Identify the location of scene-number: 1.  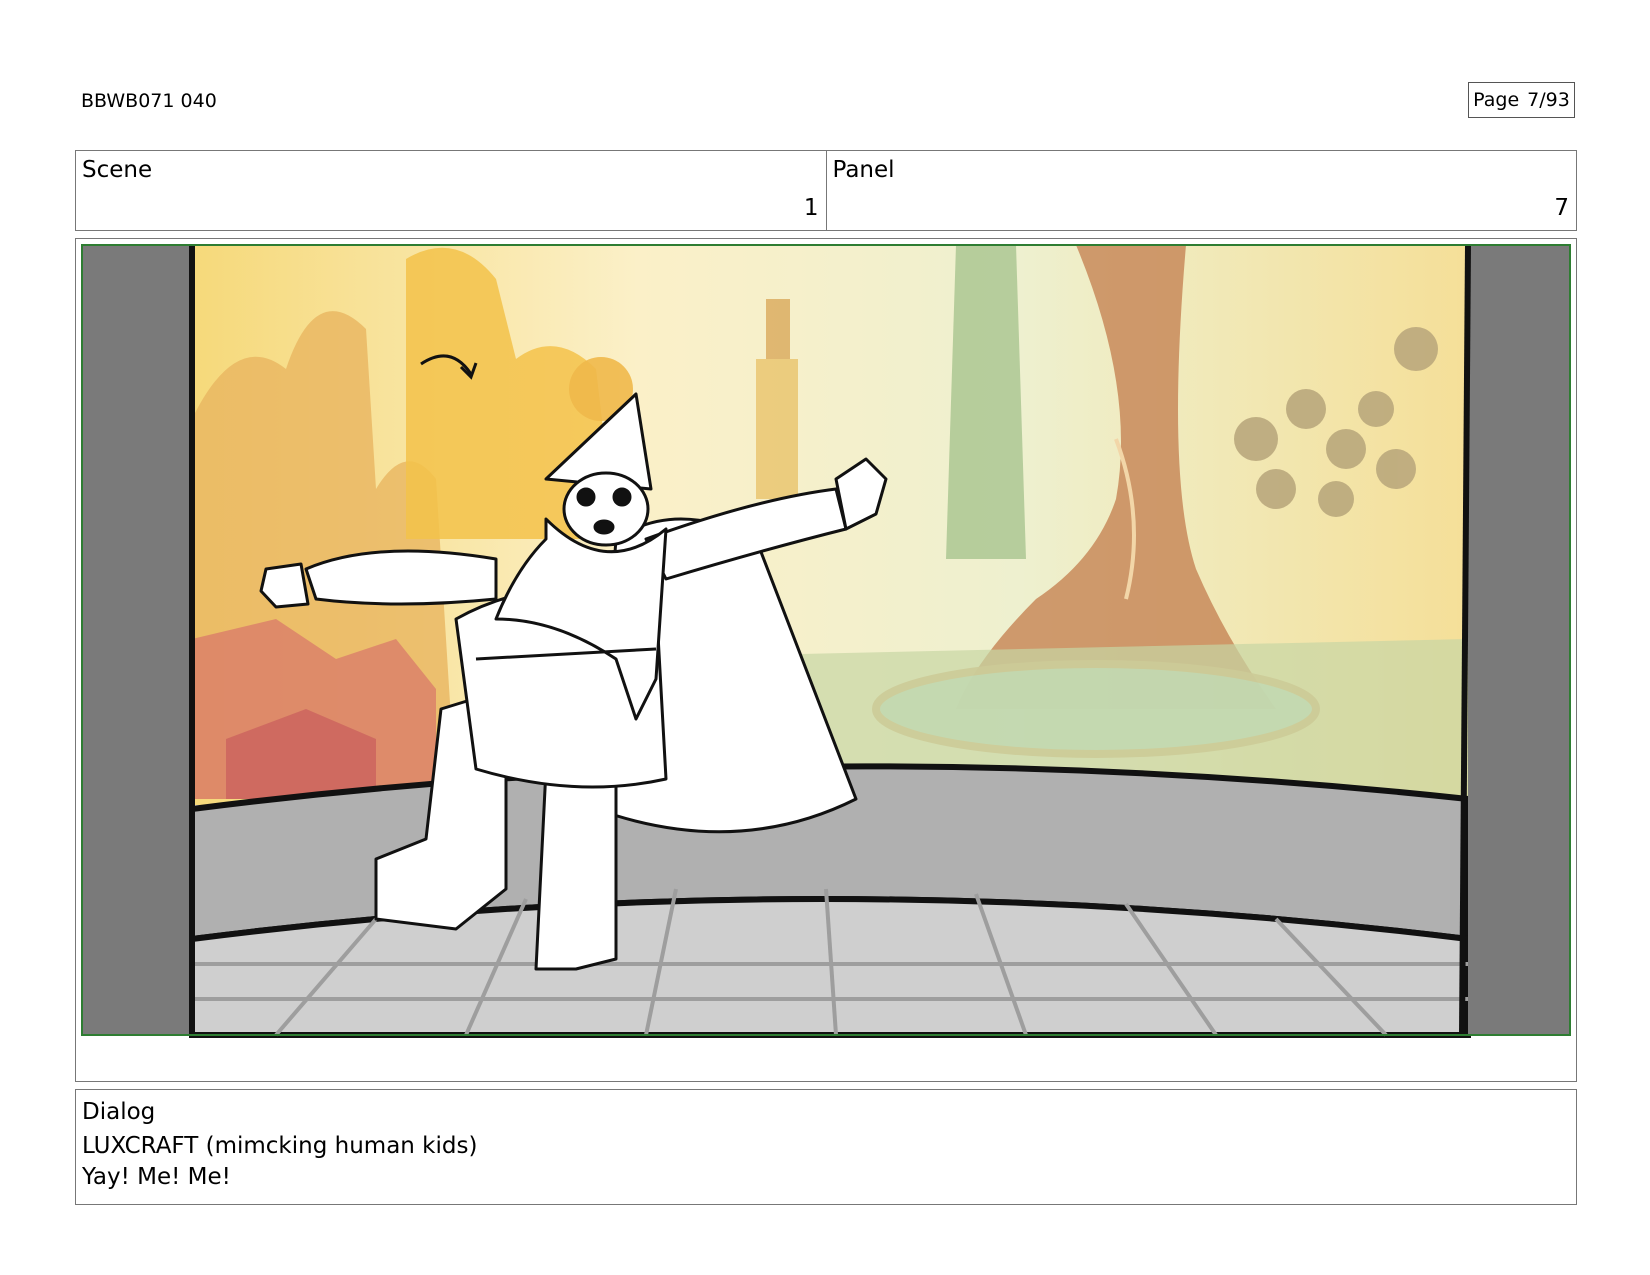
(811, 208).